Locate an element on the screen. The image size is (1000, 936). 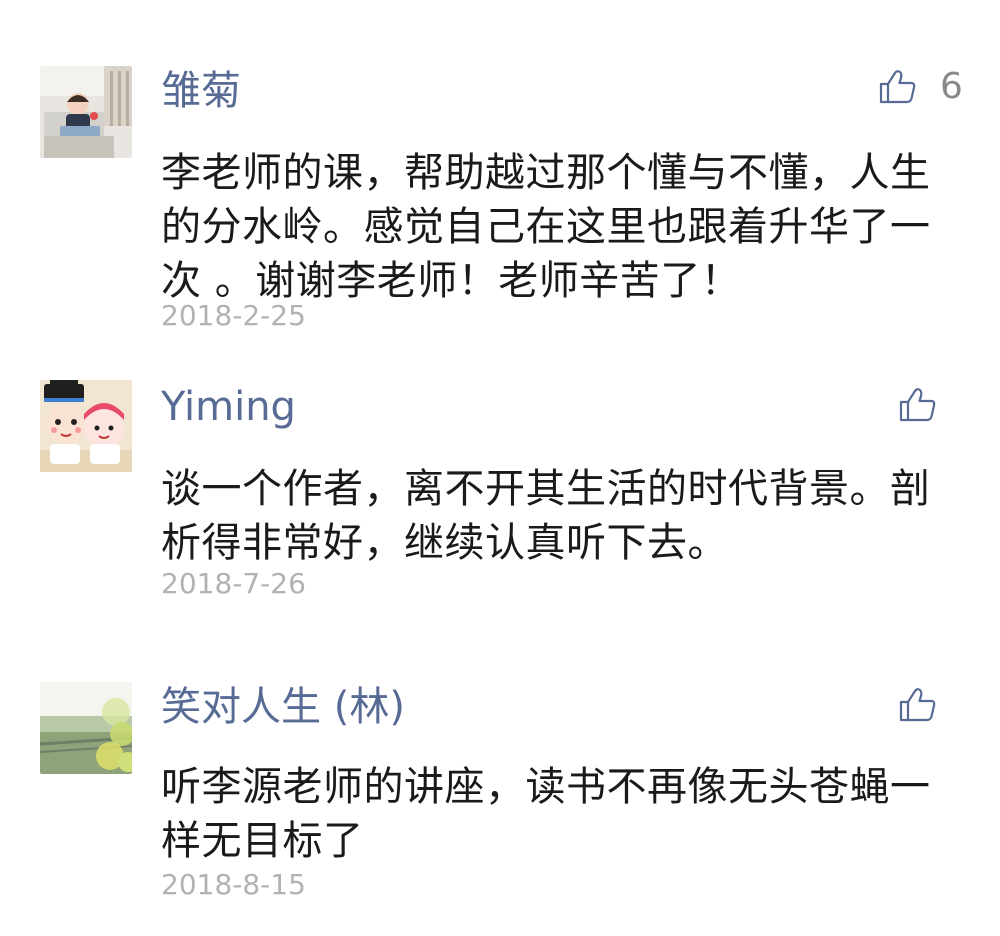
comment-author: 雏菊 is located at coordinates (201, 91).